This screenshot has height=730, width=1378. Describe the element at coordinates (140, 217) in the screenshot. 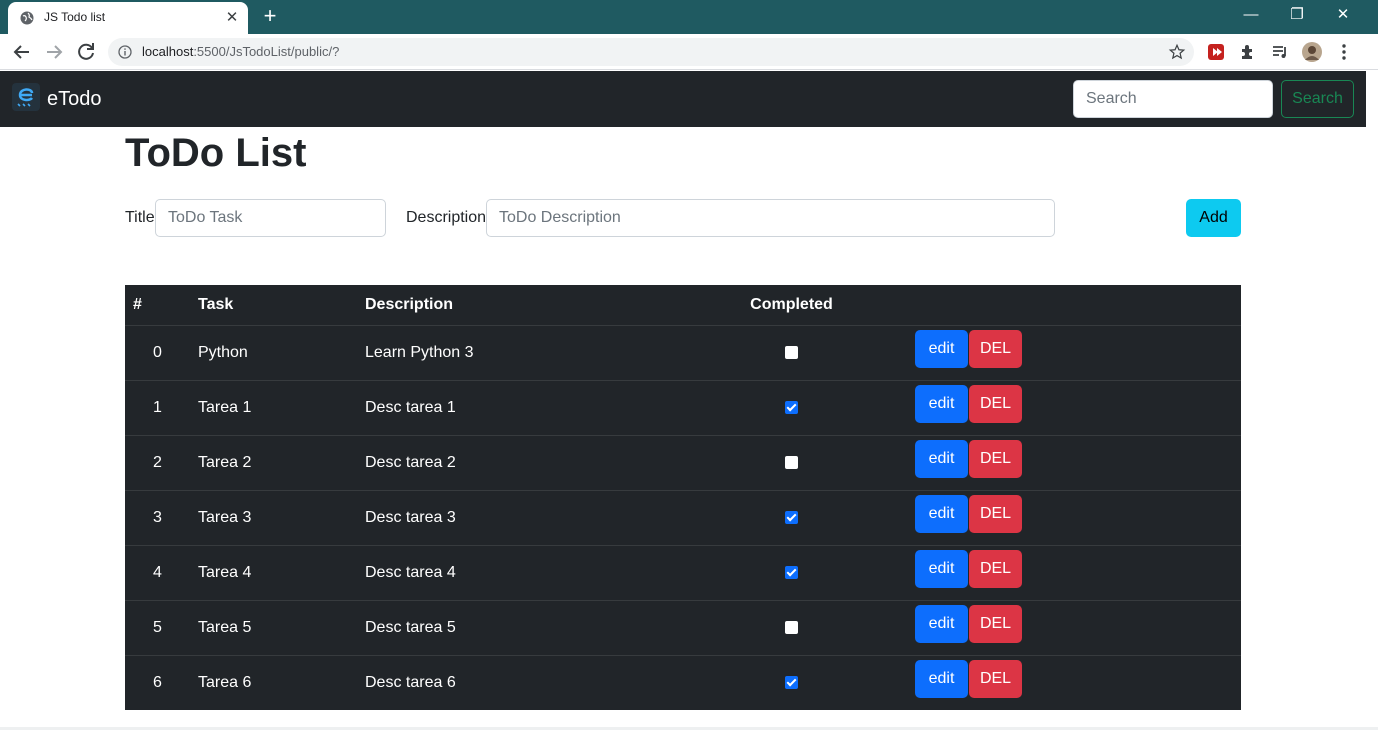

I see `title-label: Title` at that location.